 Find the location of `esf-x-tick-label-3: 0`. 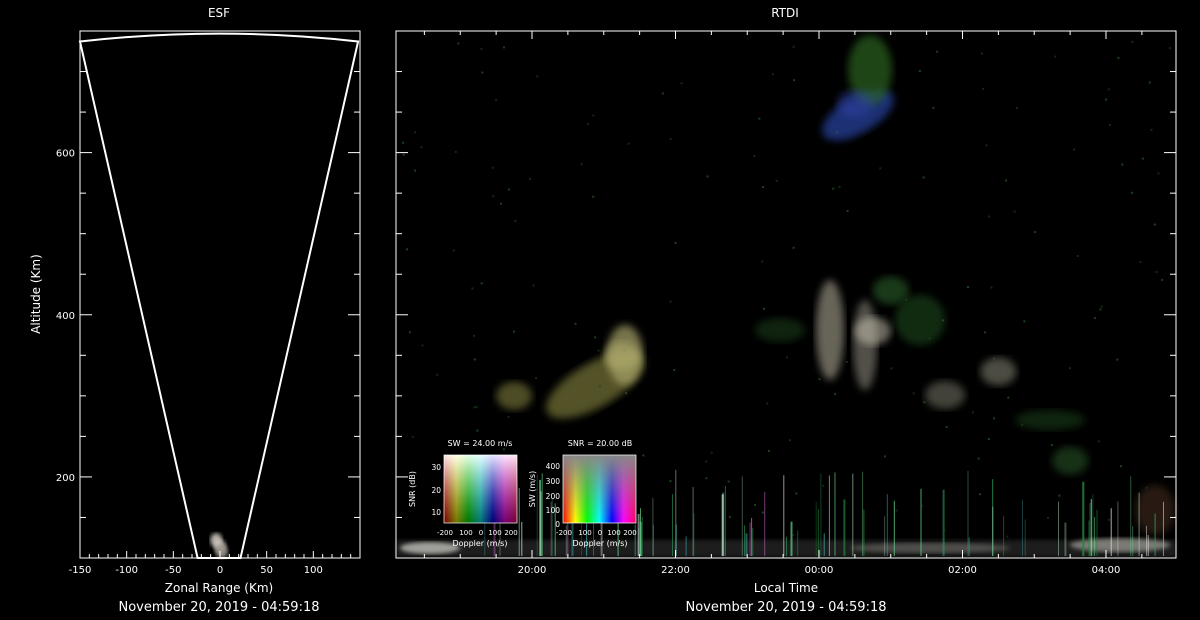

esf-x-tick-label-3: 0 is located at coordinates (220, 570).